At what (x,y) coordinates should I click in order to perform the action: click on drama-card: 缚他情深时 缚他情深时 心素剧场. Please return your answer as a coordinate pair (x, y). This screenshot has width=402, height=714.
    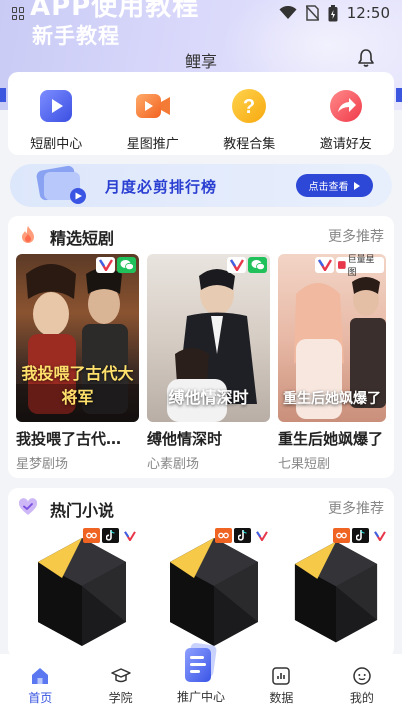
    Looking at the image, I should click on (208, 363).